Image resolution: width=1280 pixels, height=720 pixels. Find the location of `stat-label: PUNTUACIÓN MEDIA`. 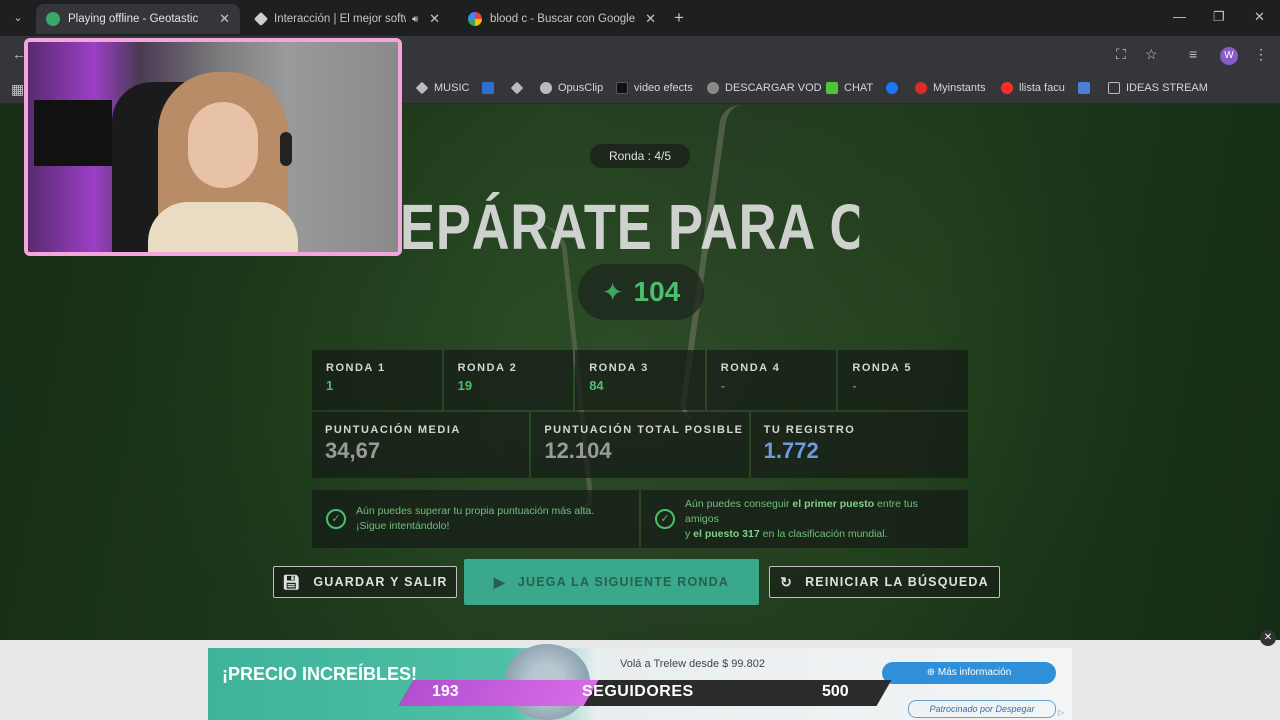

stat-label: PUNTUACIÓN MEDIA is located at coordinates (393, 430).